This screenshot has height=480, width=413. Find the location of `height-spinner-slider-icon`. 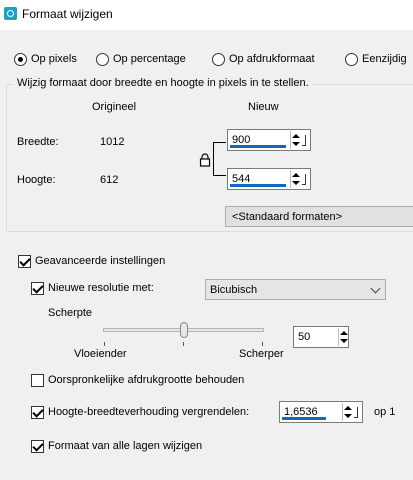

height-spinner-slider-icon is located at coordinates (304, 179).